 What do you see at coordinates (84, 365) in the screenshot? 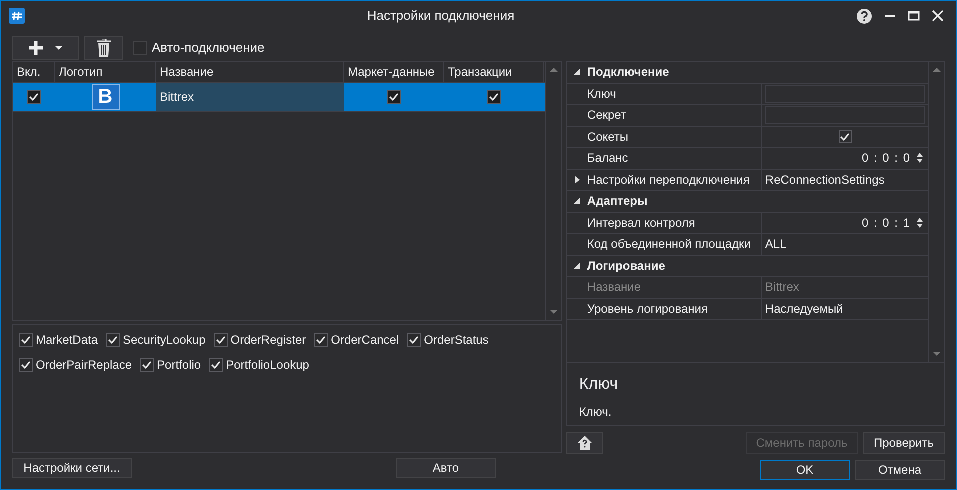
I see `checkbox-label: OrderPairReplace` at bounding box center [84, 365].